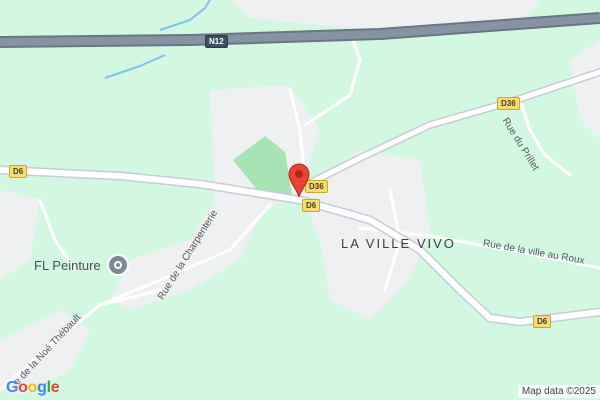 The image size is (600, 400). I want to click on red-map-pin-icon, so click(299, 180).